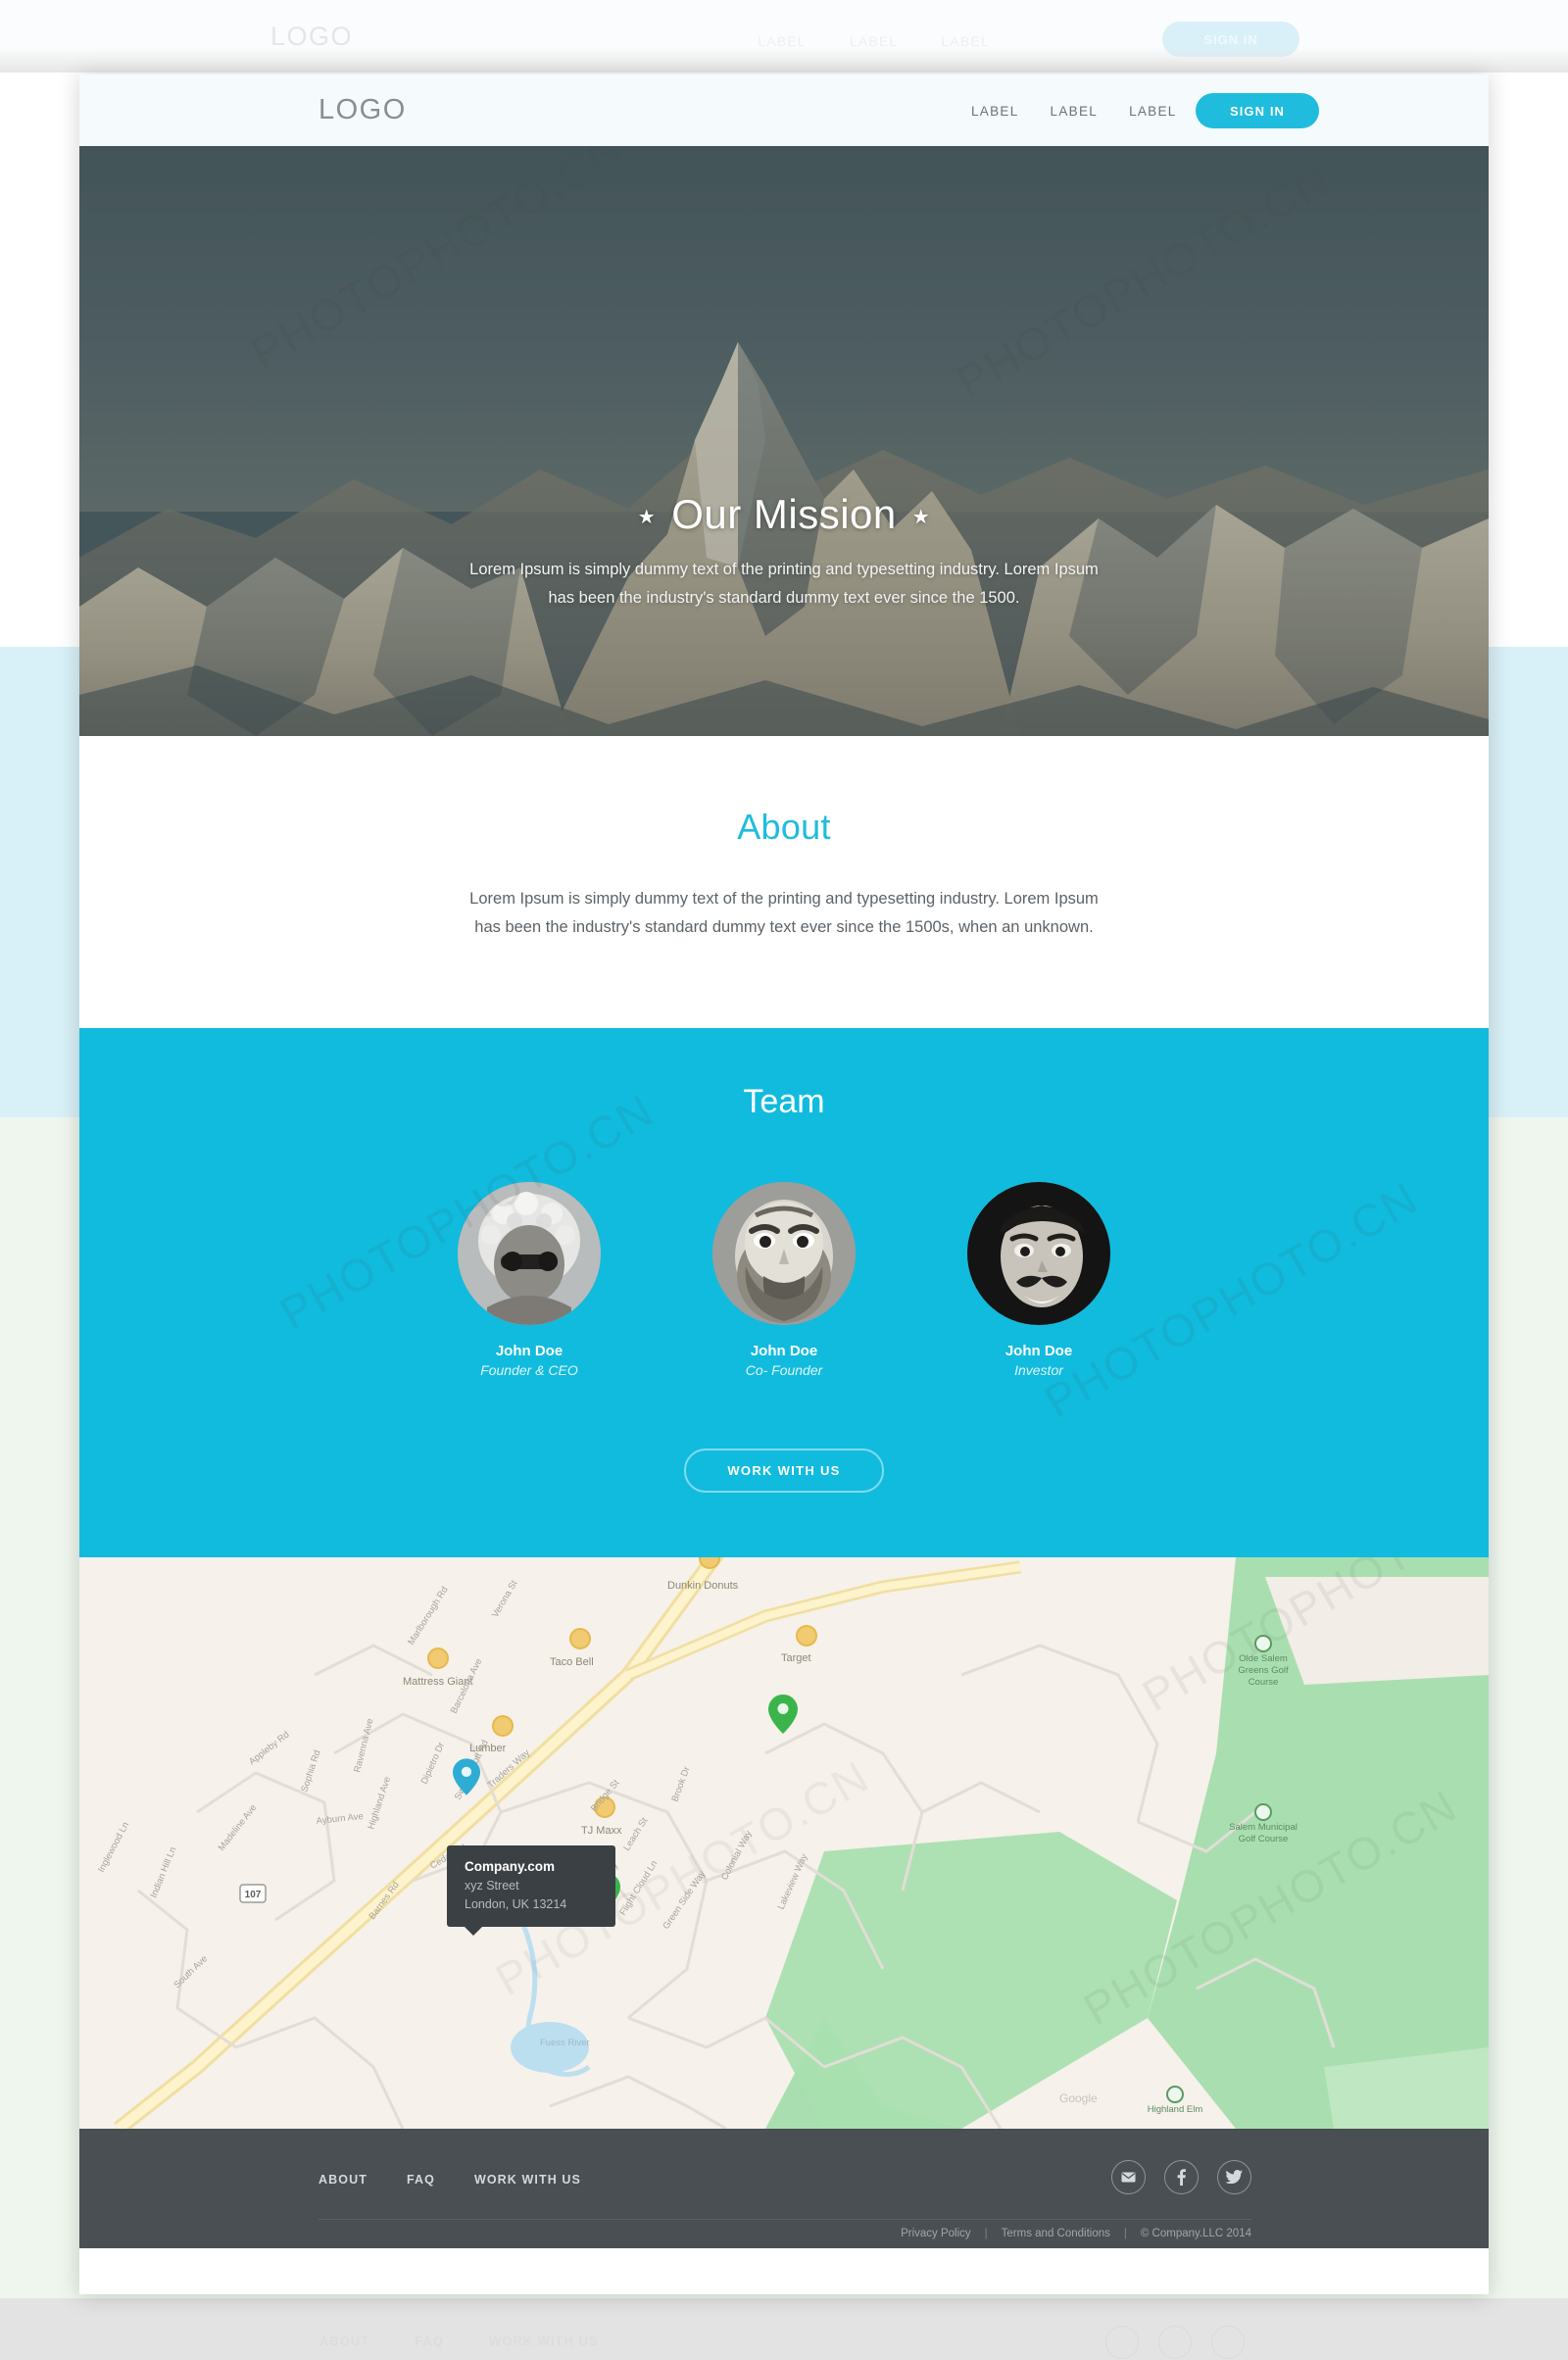 The image size is (1568, 2360). What do you see at coordinates (784, 827) in the screenshot?
I see `about-title: About` at bounding box center [784, 827].